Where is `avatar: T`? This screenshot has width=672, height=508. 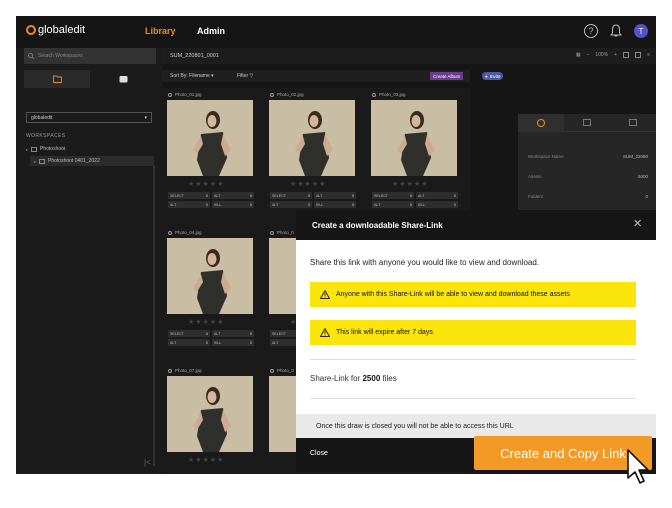
avatar: T is located at coordinates (641, 31).